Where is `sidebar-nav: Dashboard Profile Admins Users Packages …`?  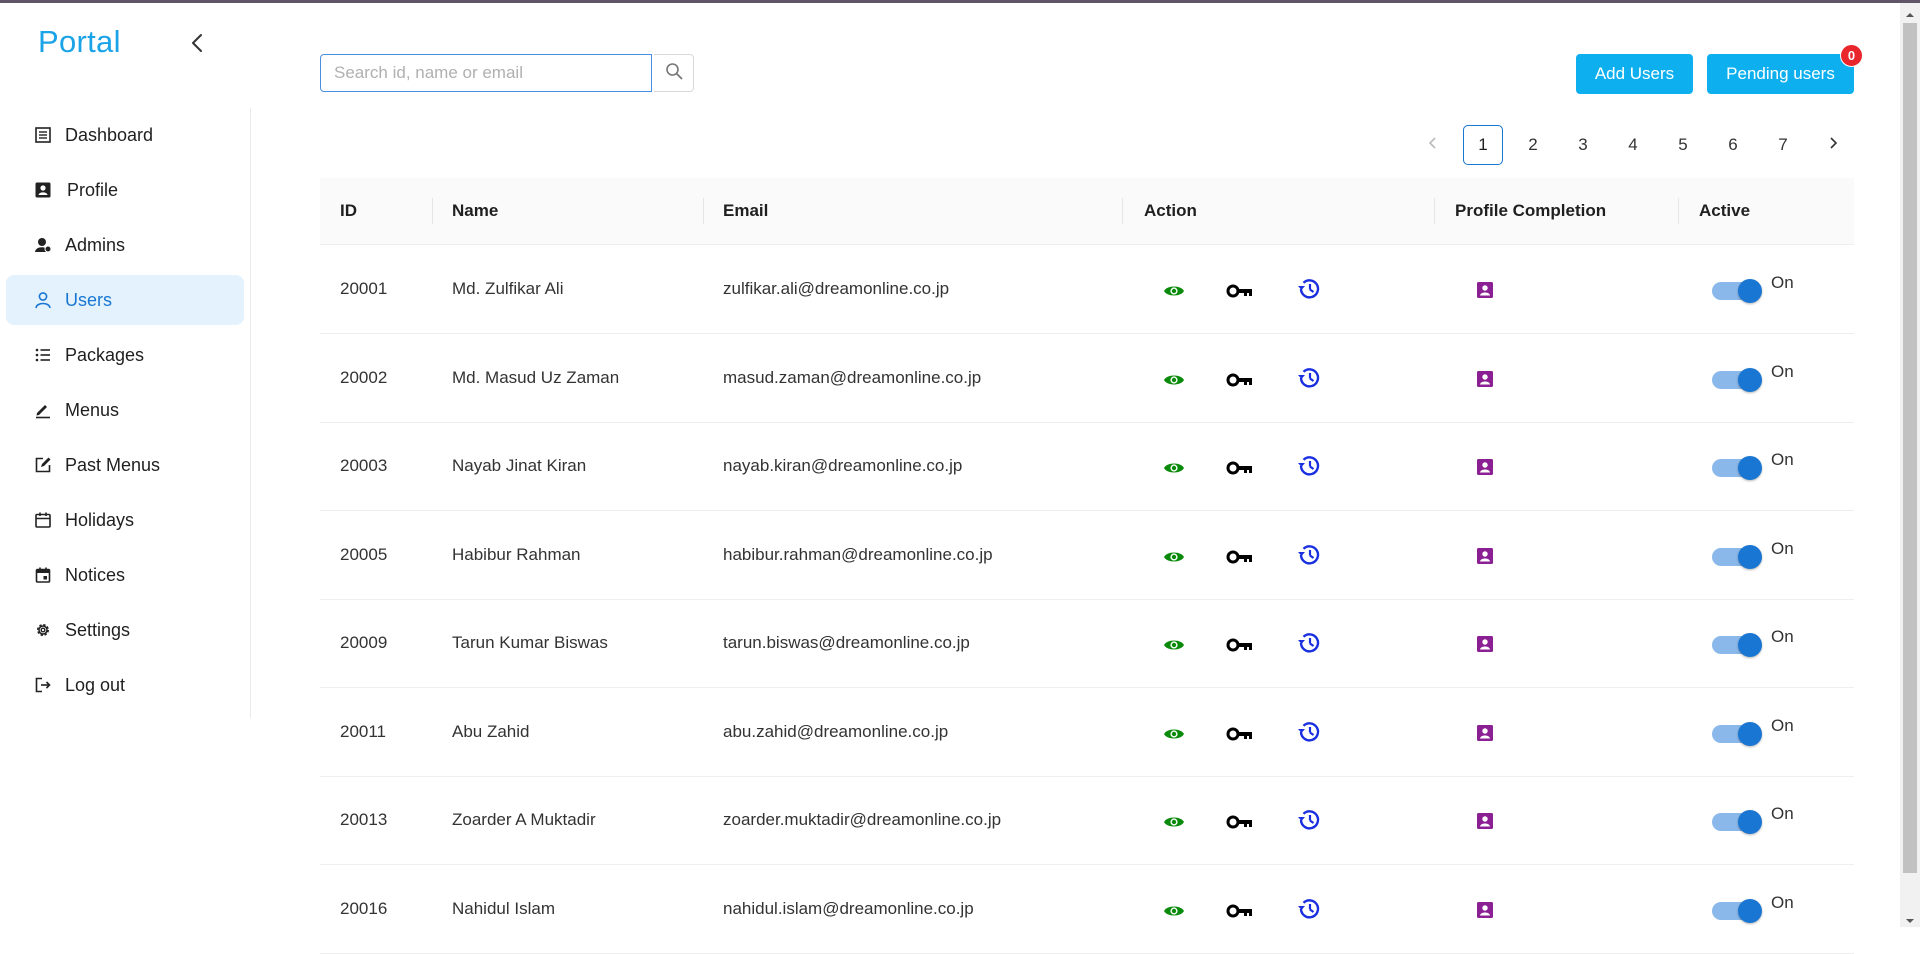
sidebar-nav: Dashboard Profile Admins Users Packages … is located at coordinates (125, 413).